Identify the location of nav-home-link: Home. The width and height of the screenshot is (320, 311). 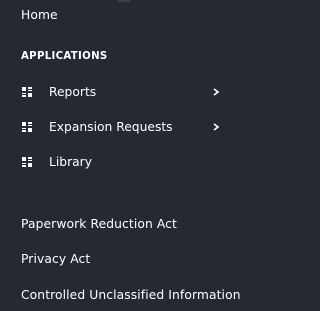
(39, 15).